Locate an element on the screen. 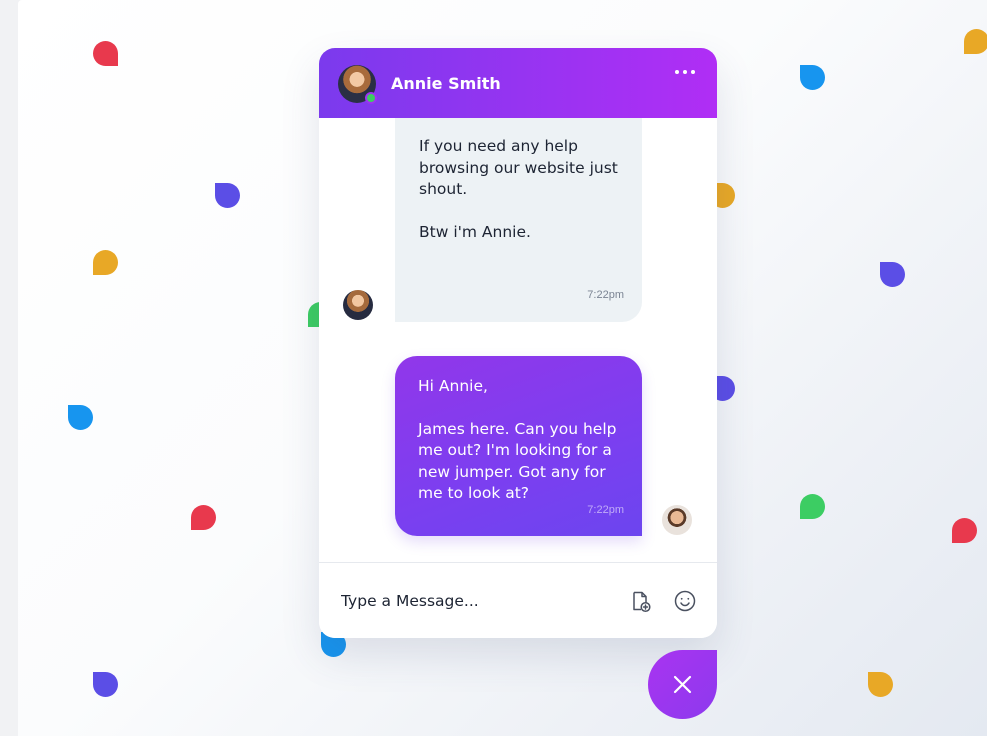 The width and height of the screenshot is (987, 736). more-options-icon is located at coordinates (685, 72).